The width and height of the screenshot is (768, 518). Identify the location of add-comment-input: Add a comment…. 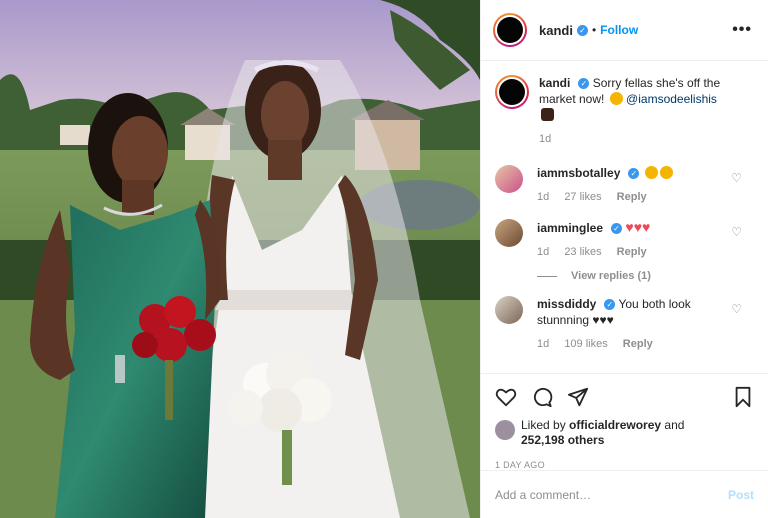
(543, 495).